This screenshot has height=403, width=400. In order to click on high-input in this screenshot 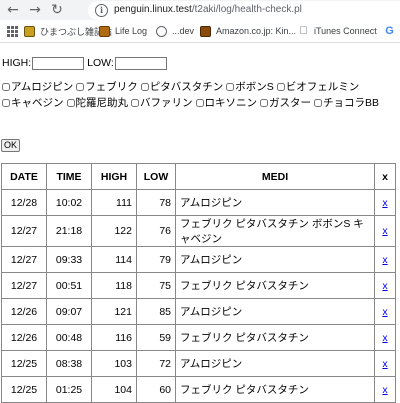, I will do `click(58, 63)`.